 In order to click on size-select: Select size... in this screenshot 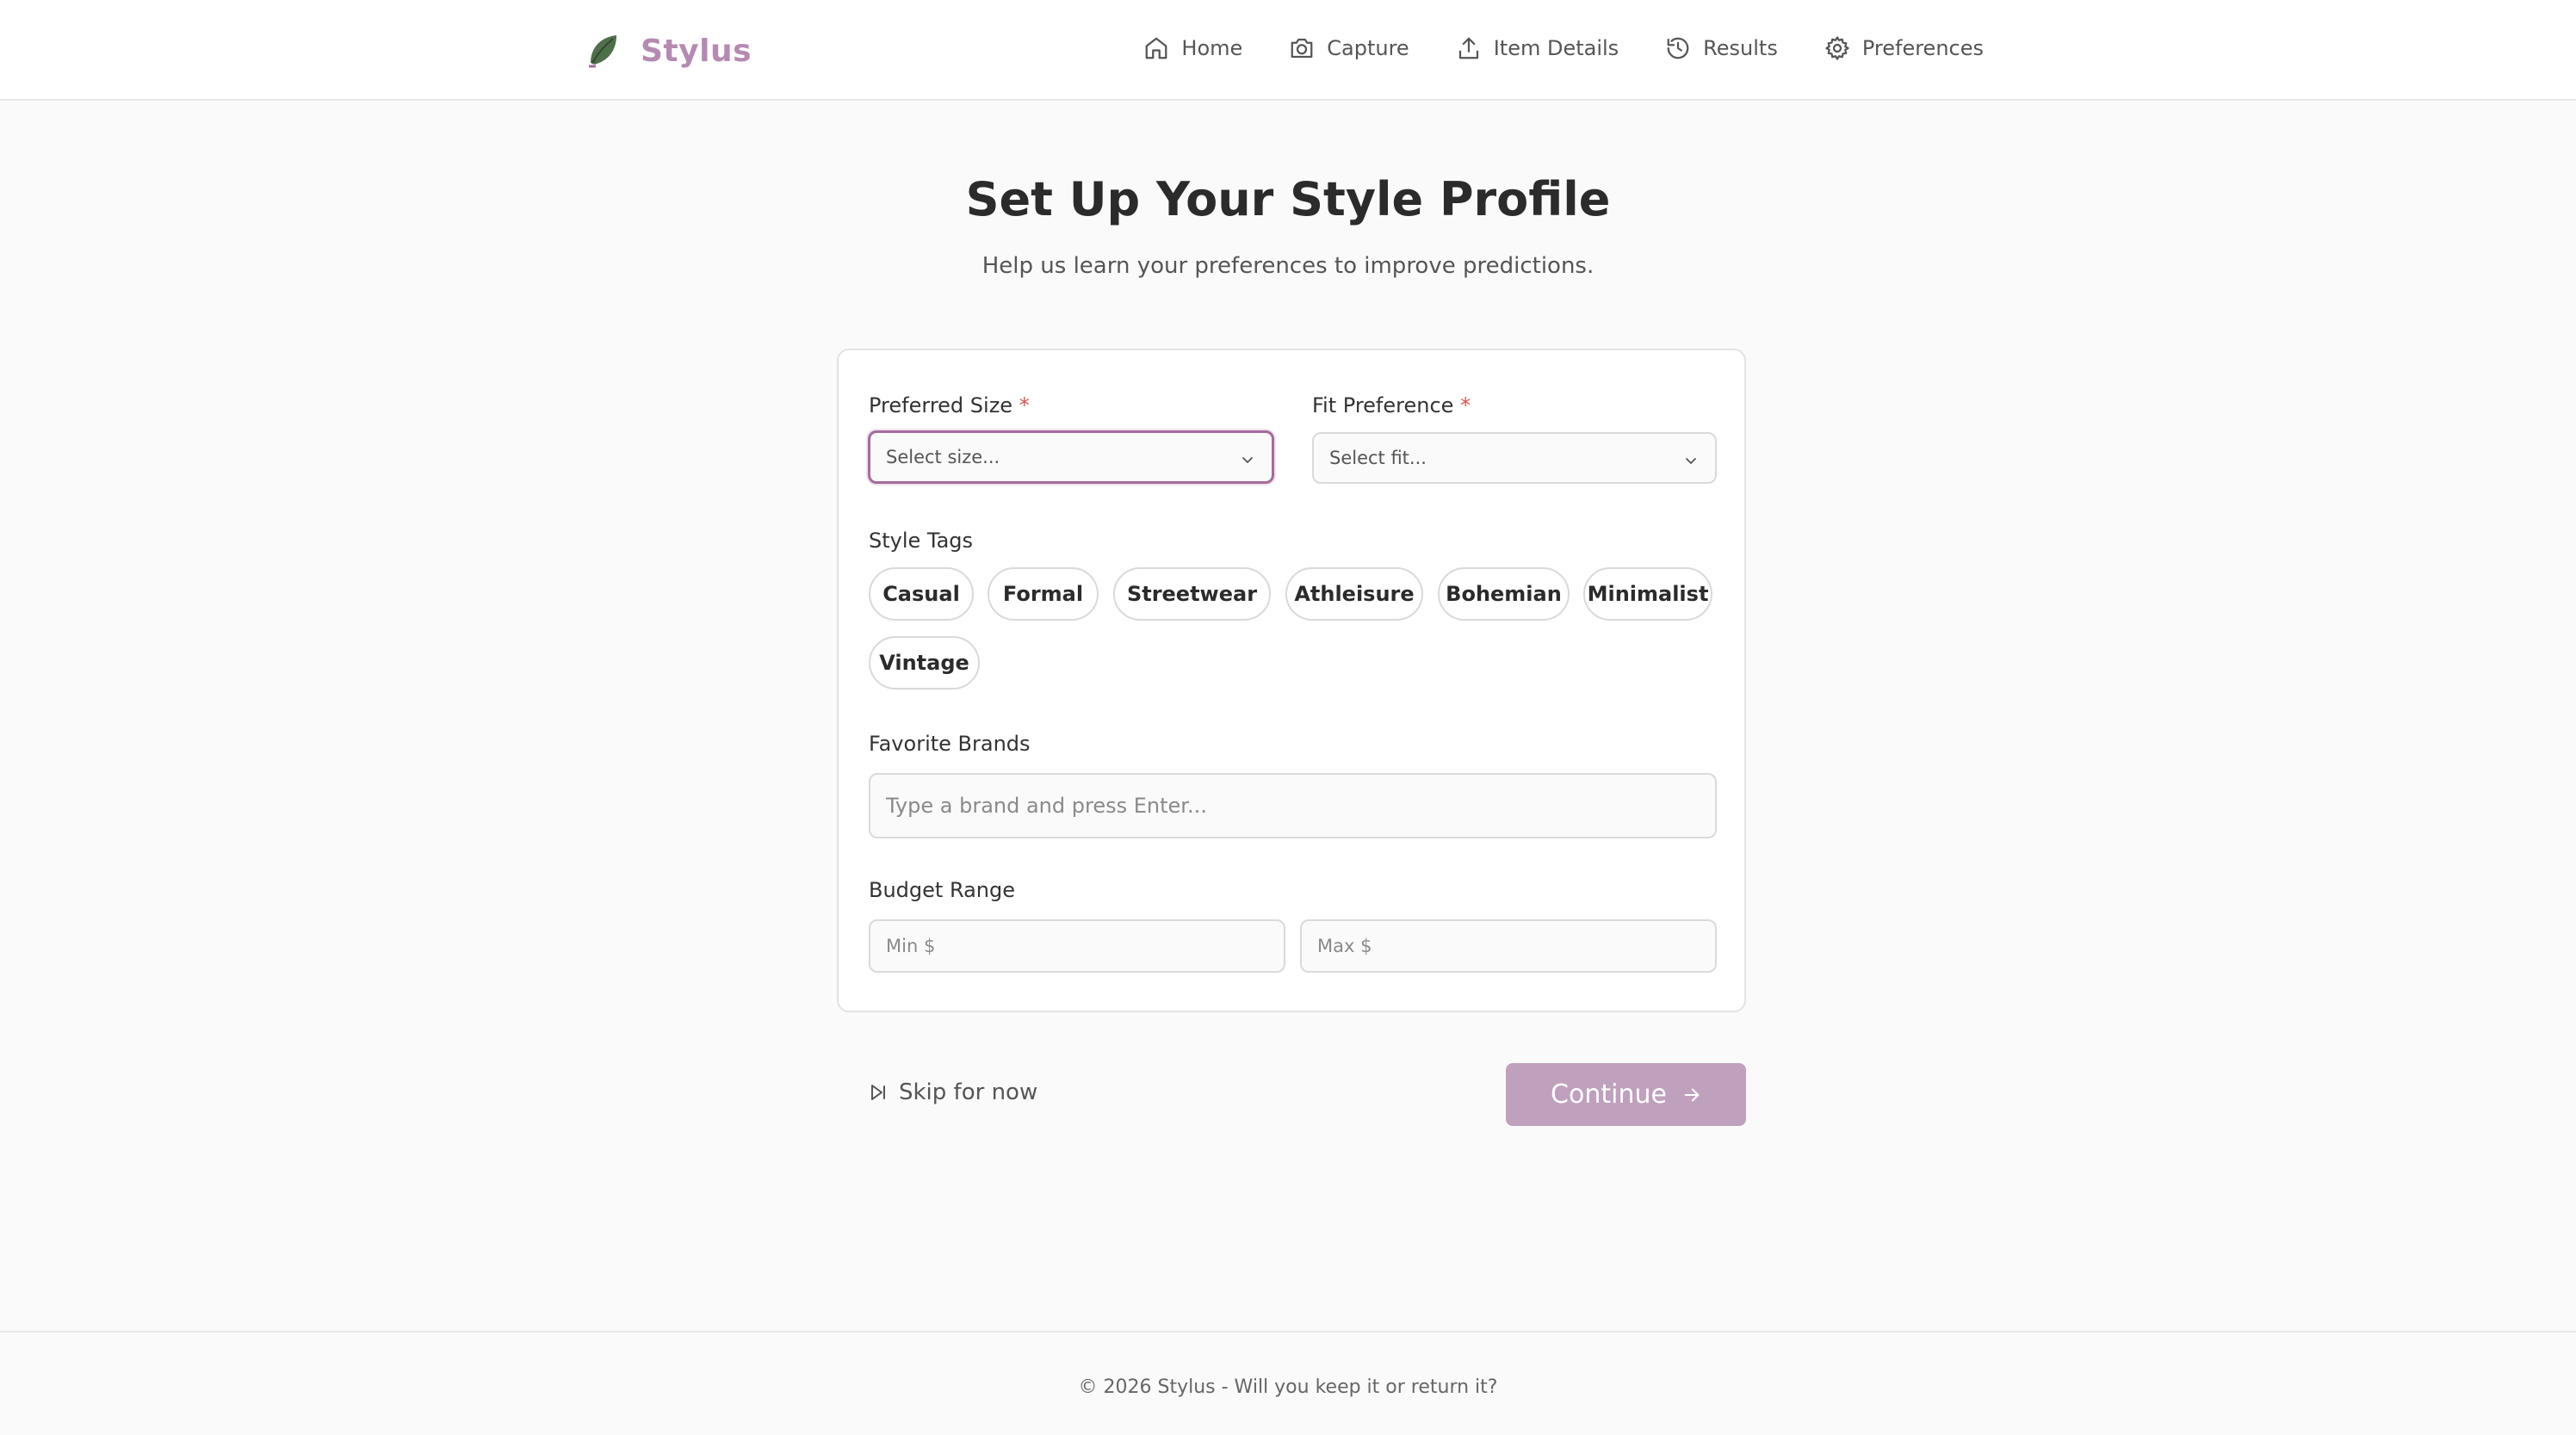, I will do `click(1071, 457)`.